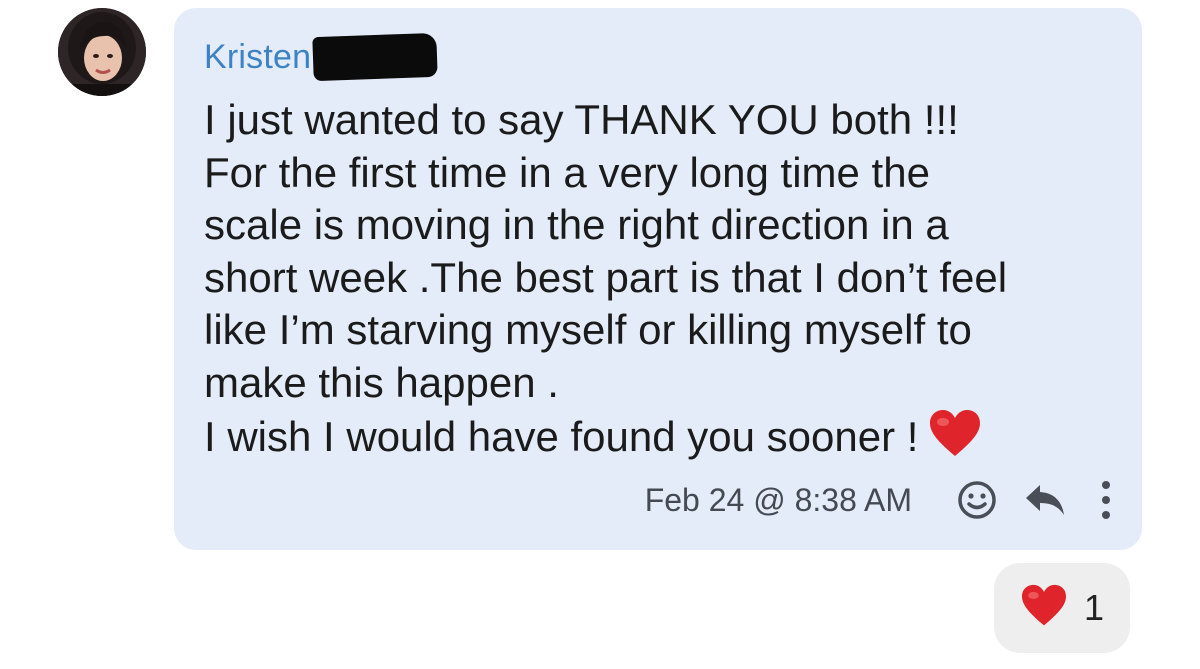 The width and height of the screenshot is (1200, 669). Describe the element at coordinates (257, 57) in the screenshot. I see `author-name: Kristen` at that location.